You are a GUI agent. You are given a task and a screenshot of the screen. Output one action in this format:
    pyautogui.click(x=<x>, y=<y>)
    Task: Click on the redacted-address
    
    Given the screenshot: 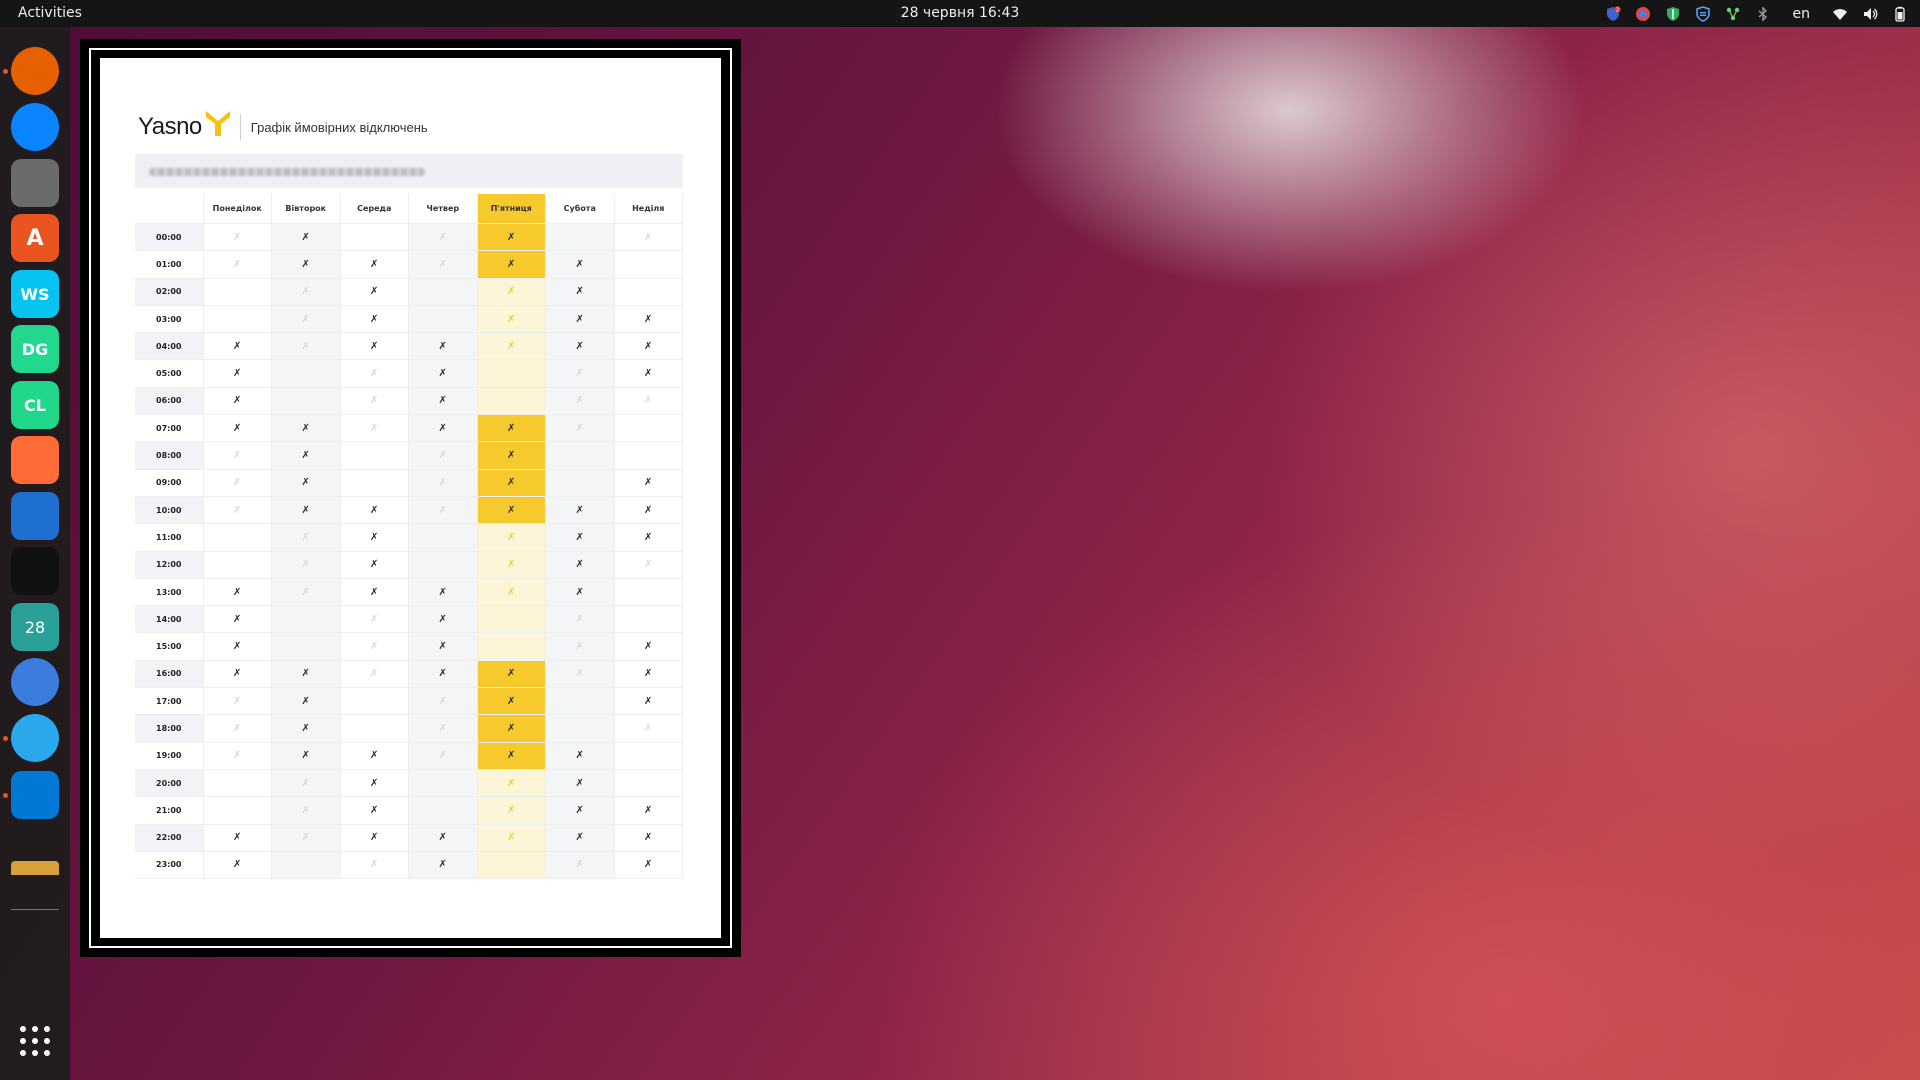 What is the action you would take?
    pyautogui.click(x=287, y=172)
    